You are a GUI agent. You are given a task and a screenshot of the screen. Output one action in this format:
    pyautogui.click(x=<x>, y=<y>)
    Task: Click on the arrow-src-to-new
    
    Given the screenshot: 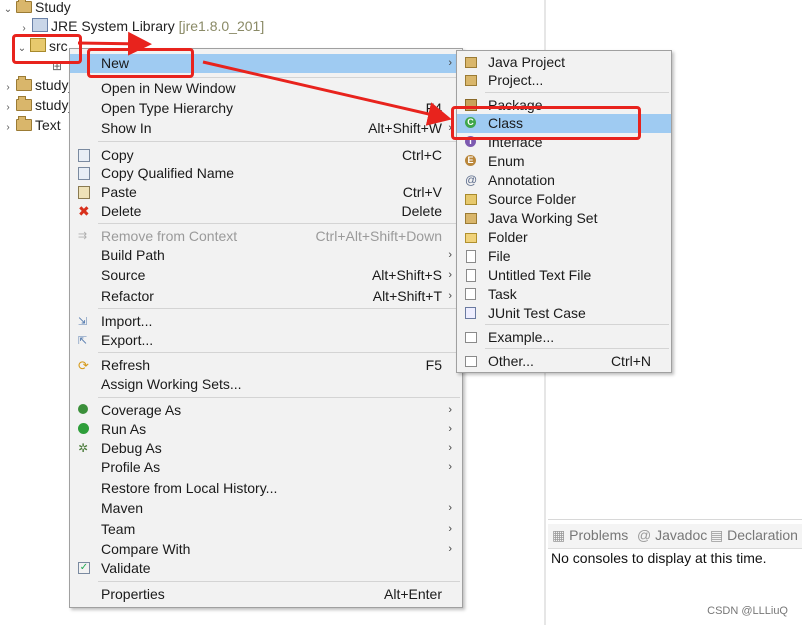 What is the action you would take?
    pyautogui.click(x=114, y=43)
    